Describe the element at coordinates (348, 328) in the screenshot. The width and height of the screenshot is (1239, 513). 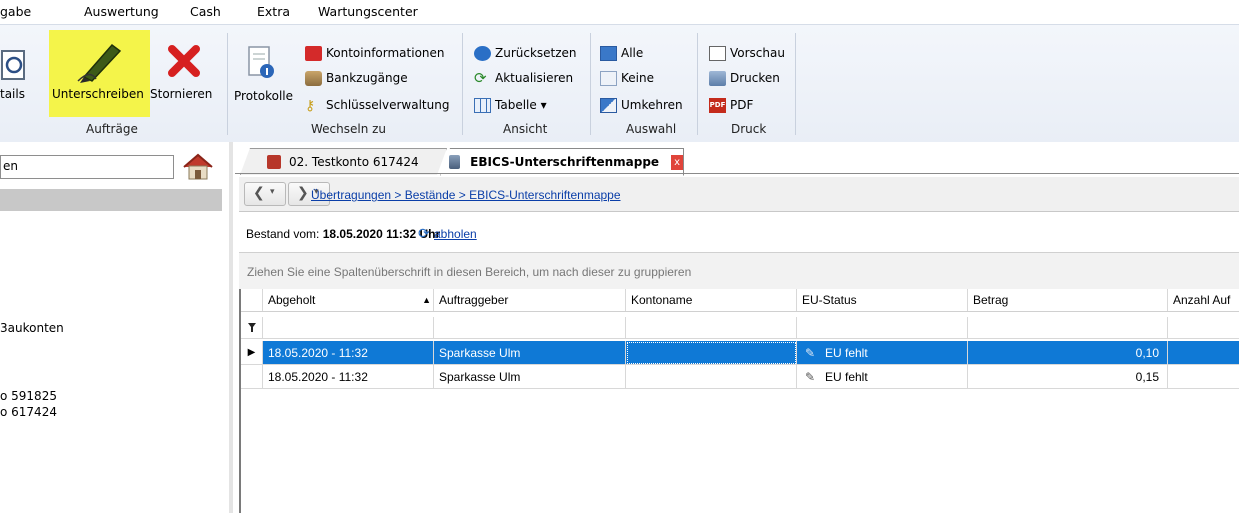
I see `filter-cell-abgeholt` at that location.